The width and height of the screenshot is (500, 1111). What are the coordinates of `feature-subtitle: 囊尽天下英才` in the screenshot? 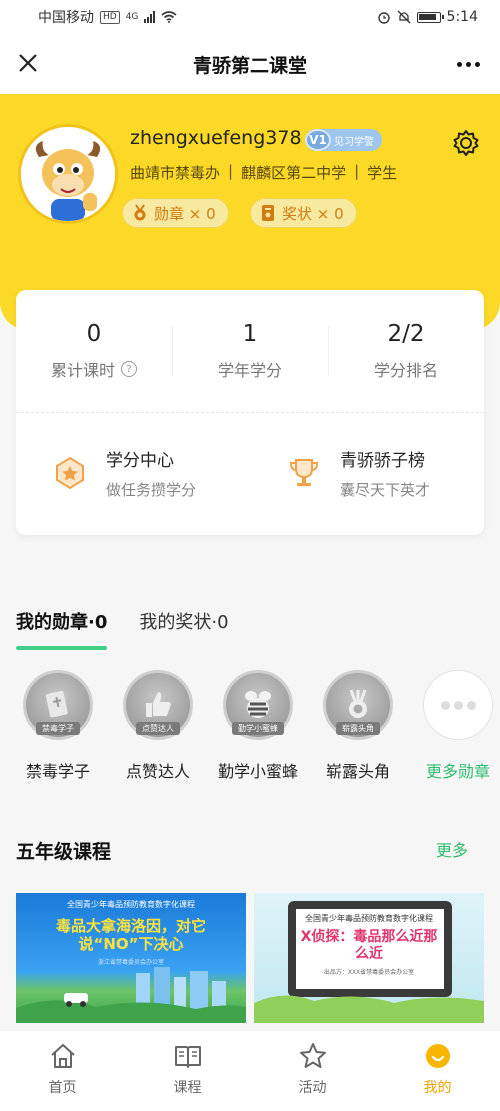 It's located at (385, 490).